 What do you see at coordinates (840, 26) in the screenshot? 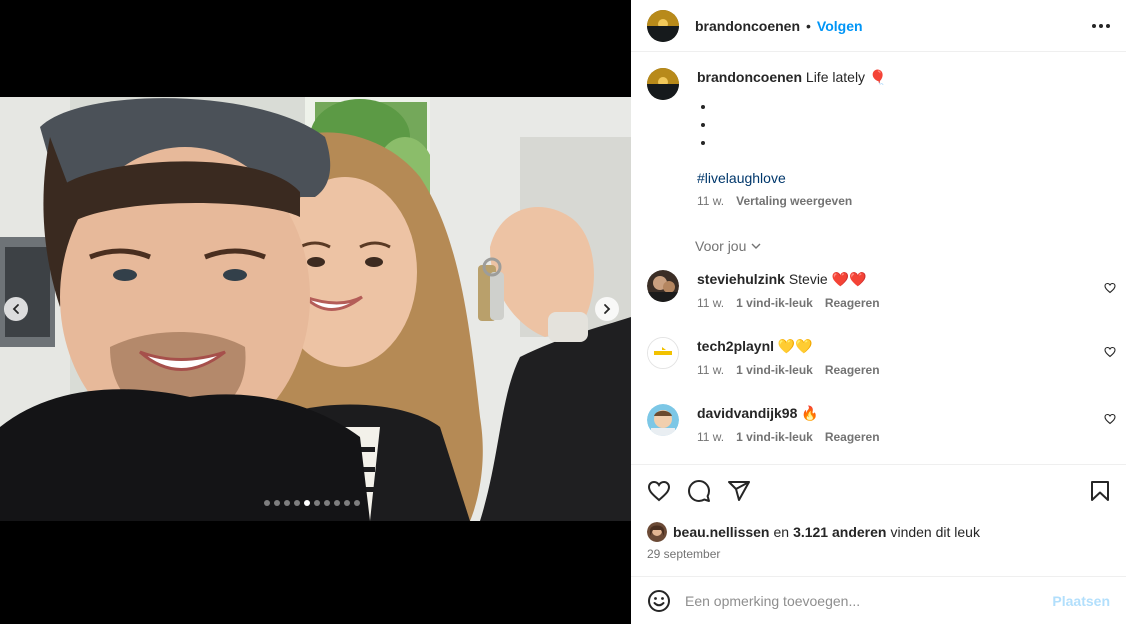
I see `follow-button: Volgen` at bounding box center [840, 26].